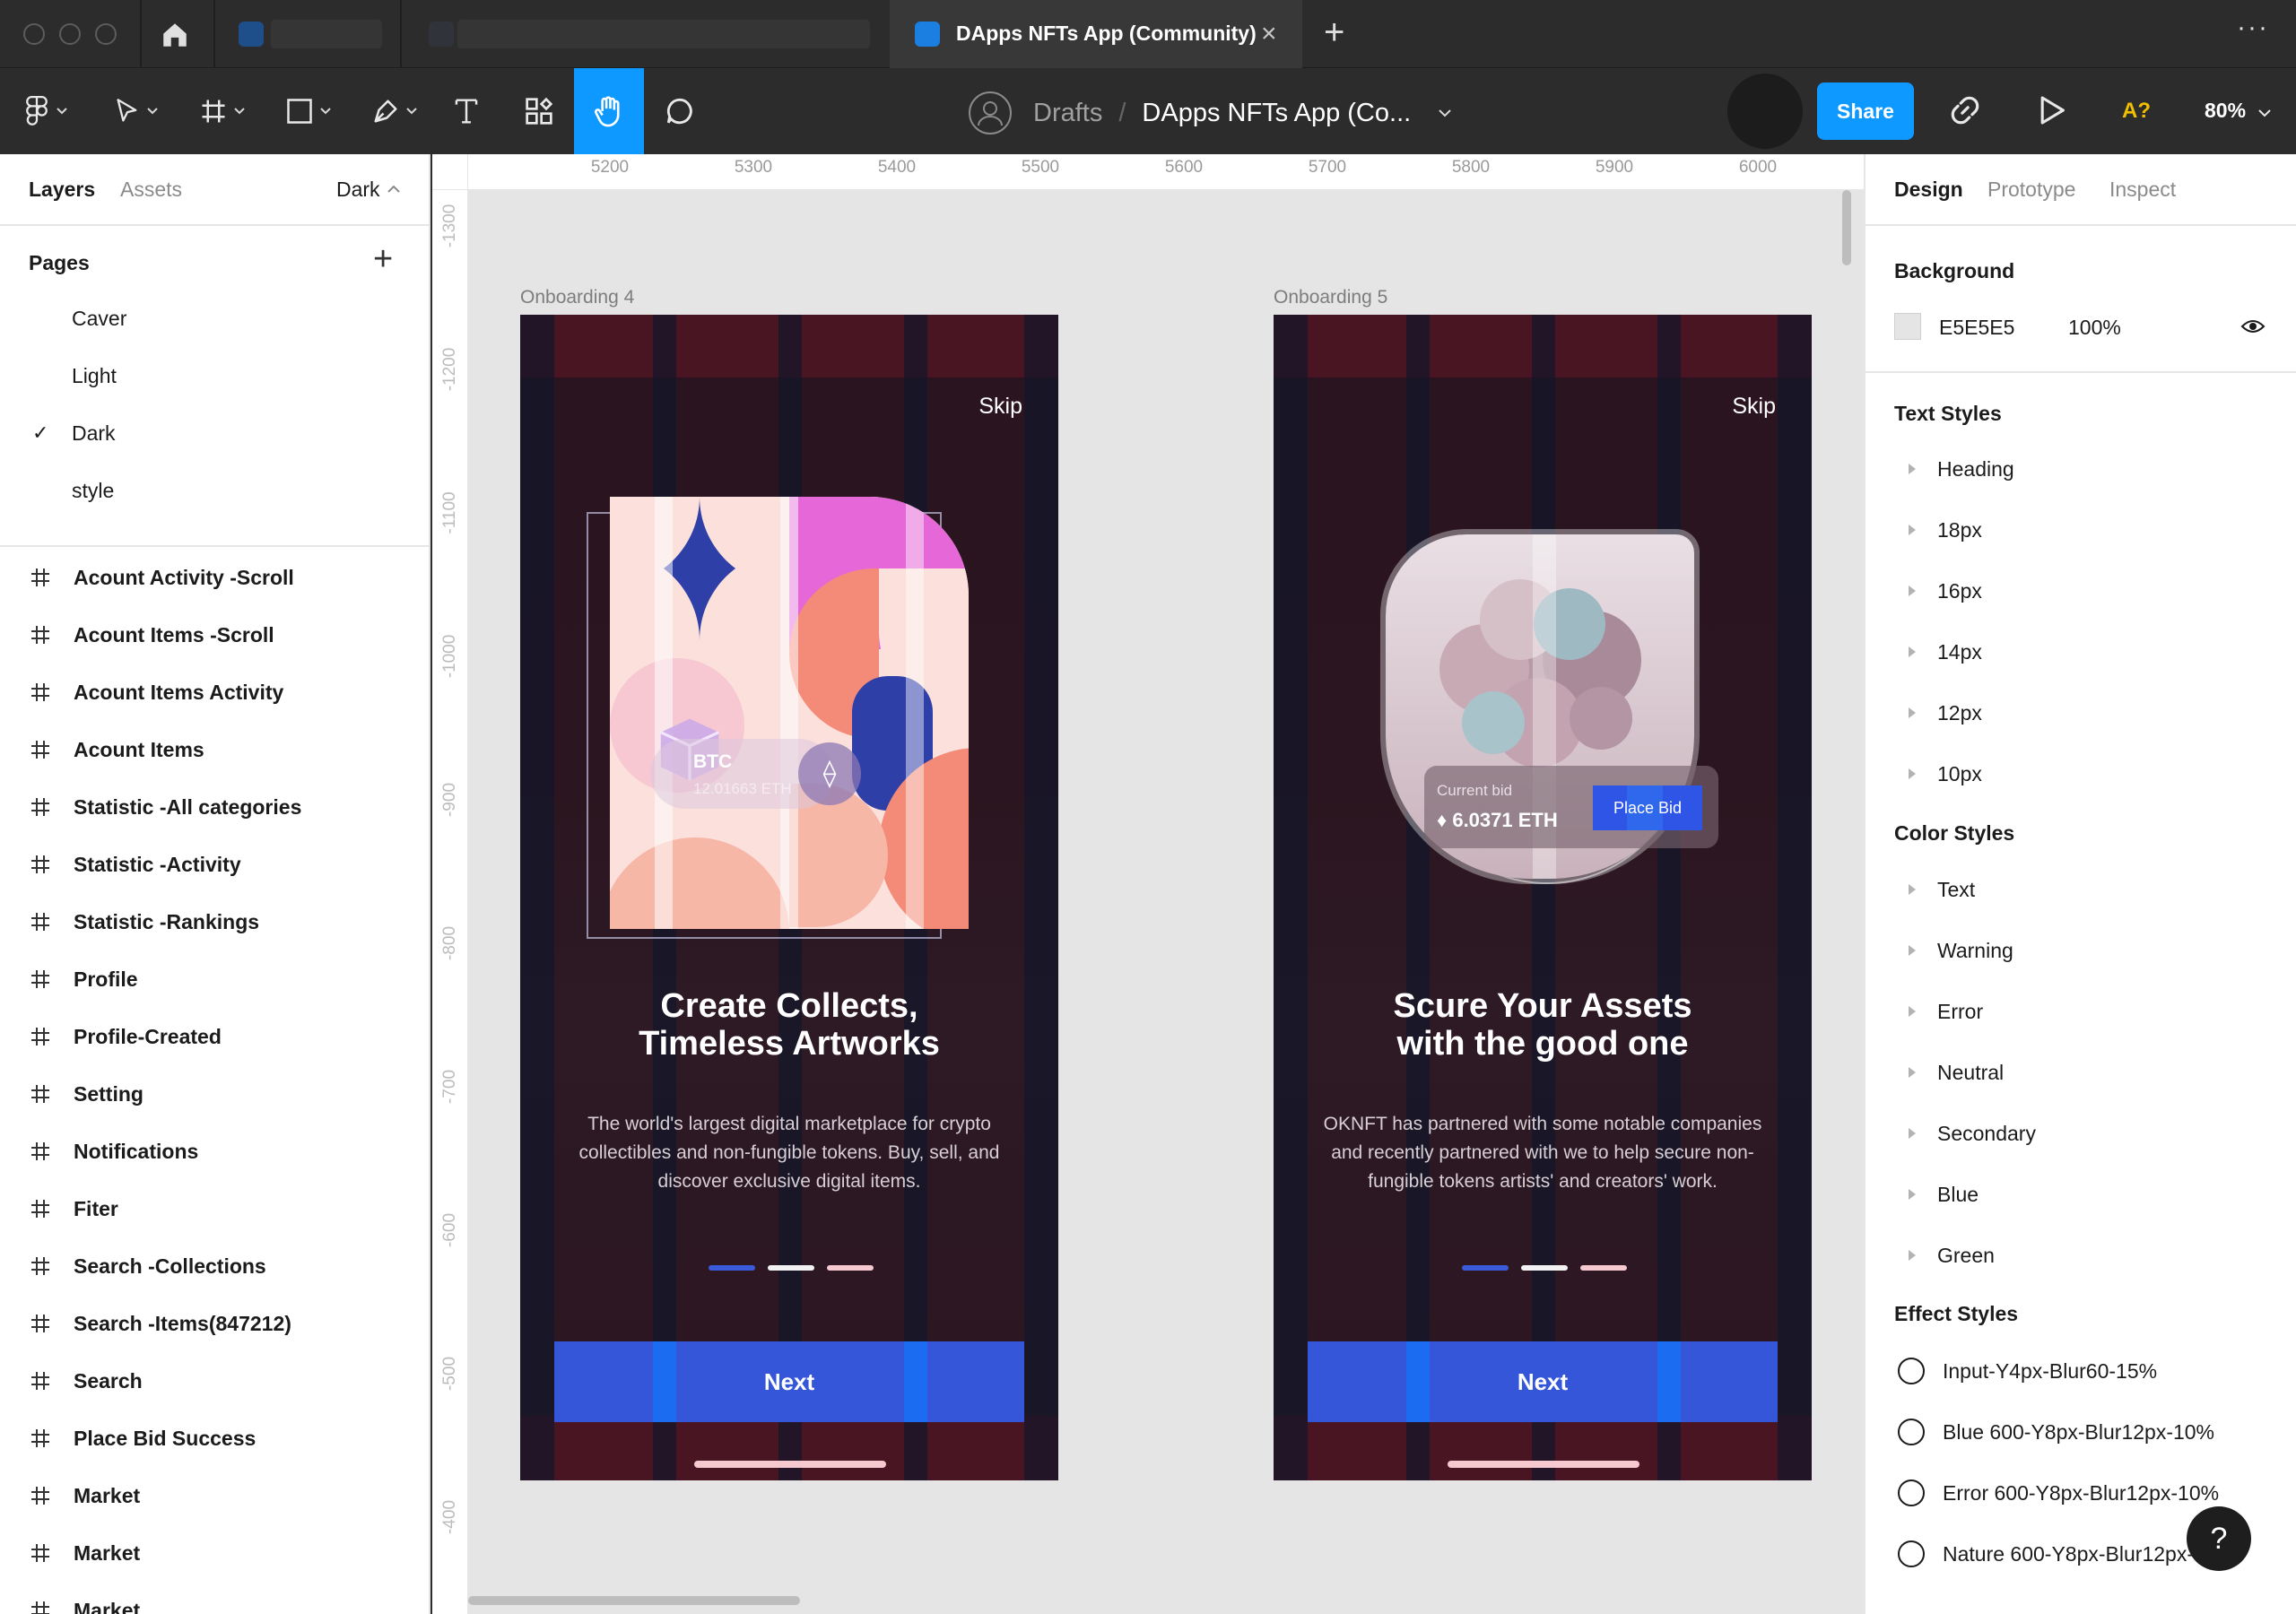 The width and height of the screenshot is (2296, 1614). What do you see at coordinates (62, 190) in the screenshot?
I see `tab-layers: Layers` at bounding box center [62, 190].